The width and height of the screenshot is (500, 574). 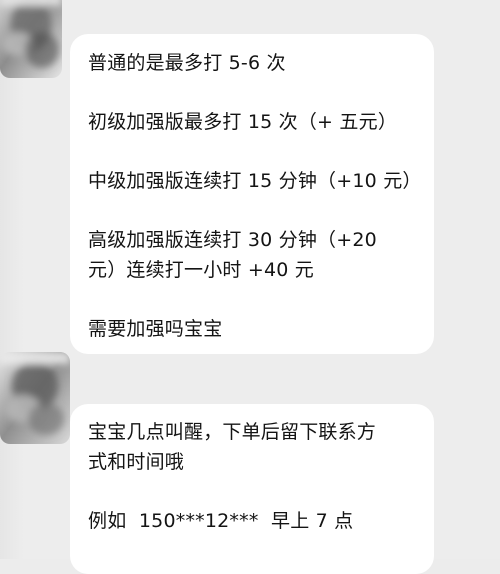 I want to click on message-line: 需要加强吗宝宝, so click(x=155, y=329).